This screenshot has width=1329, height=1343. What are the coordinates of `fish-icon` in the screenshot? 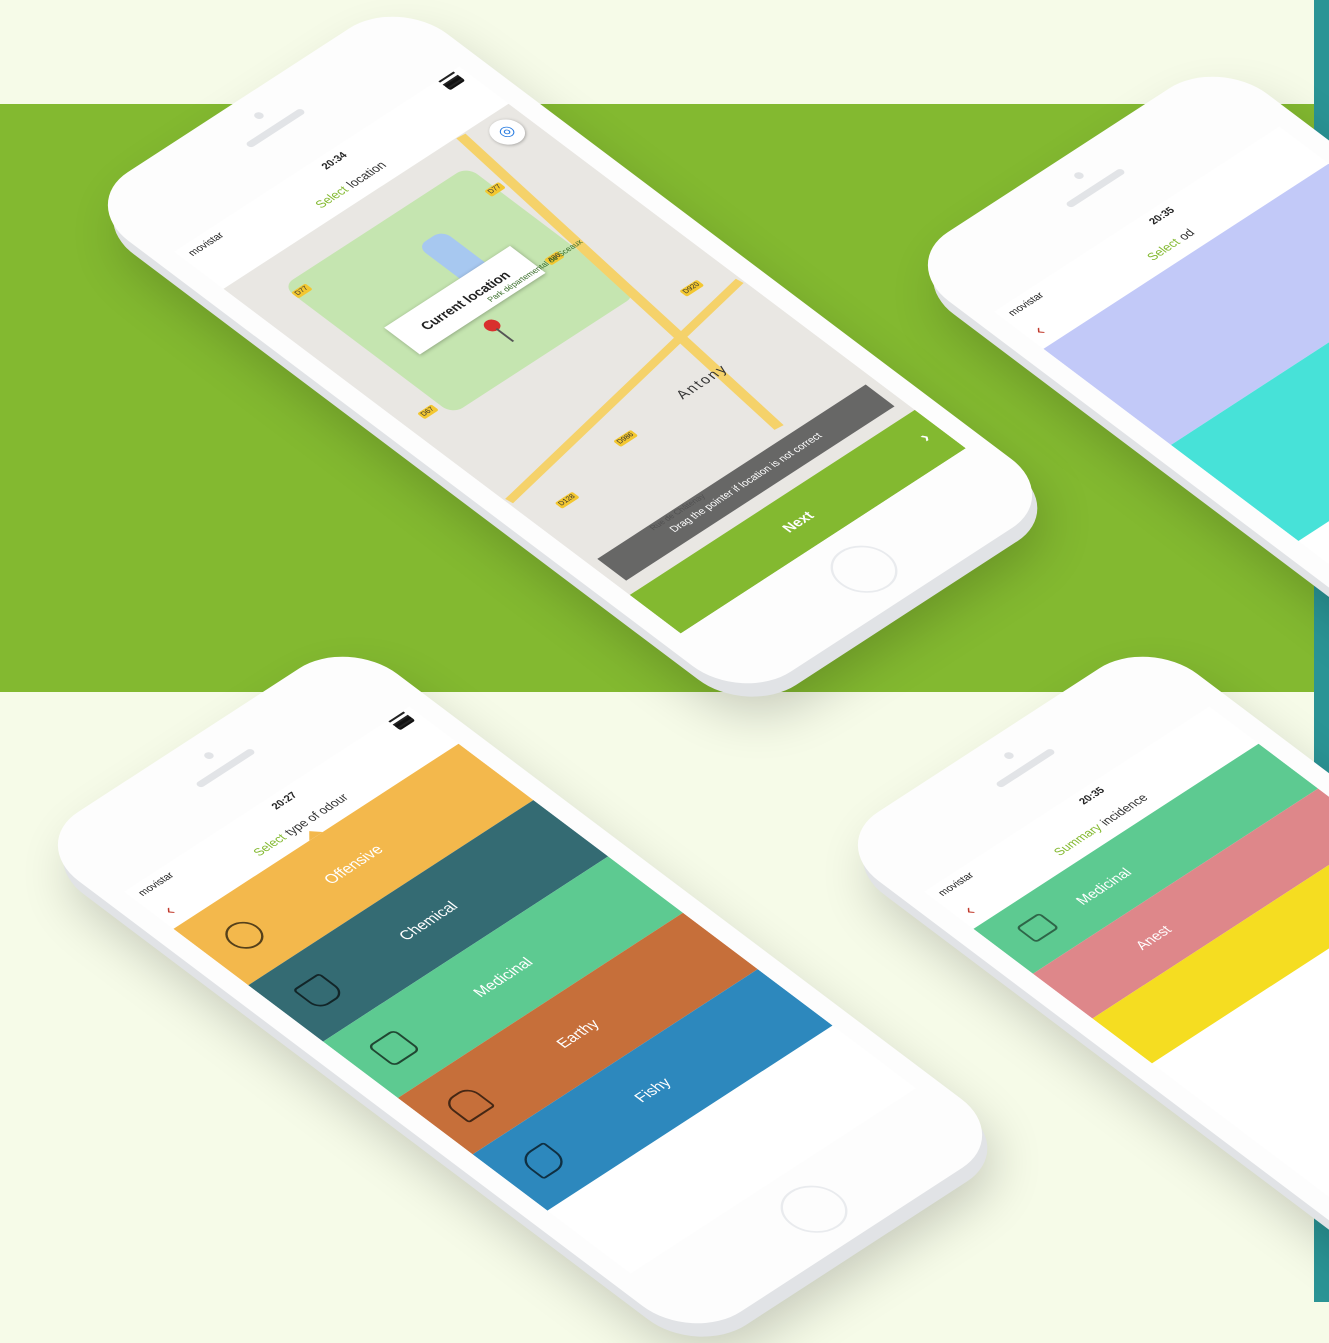 It's located at (543, 1160).